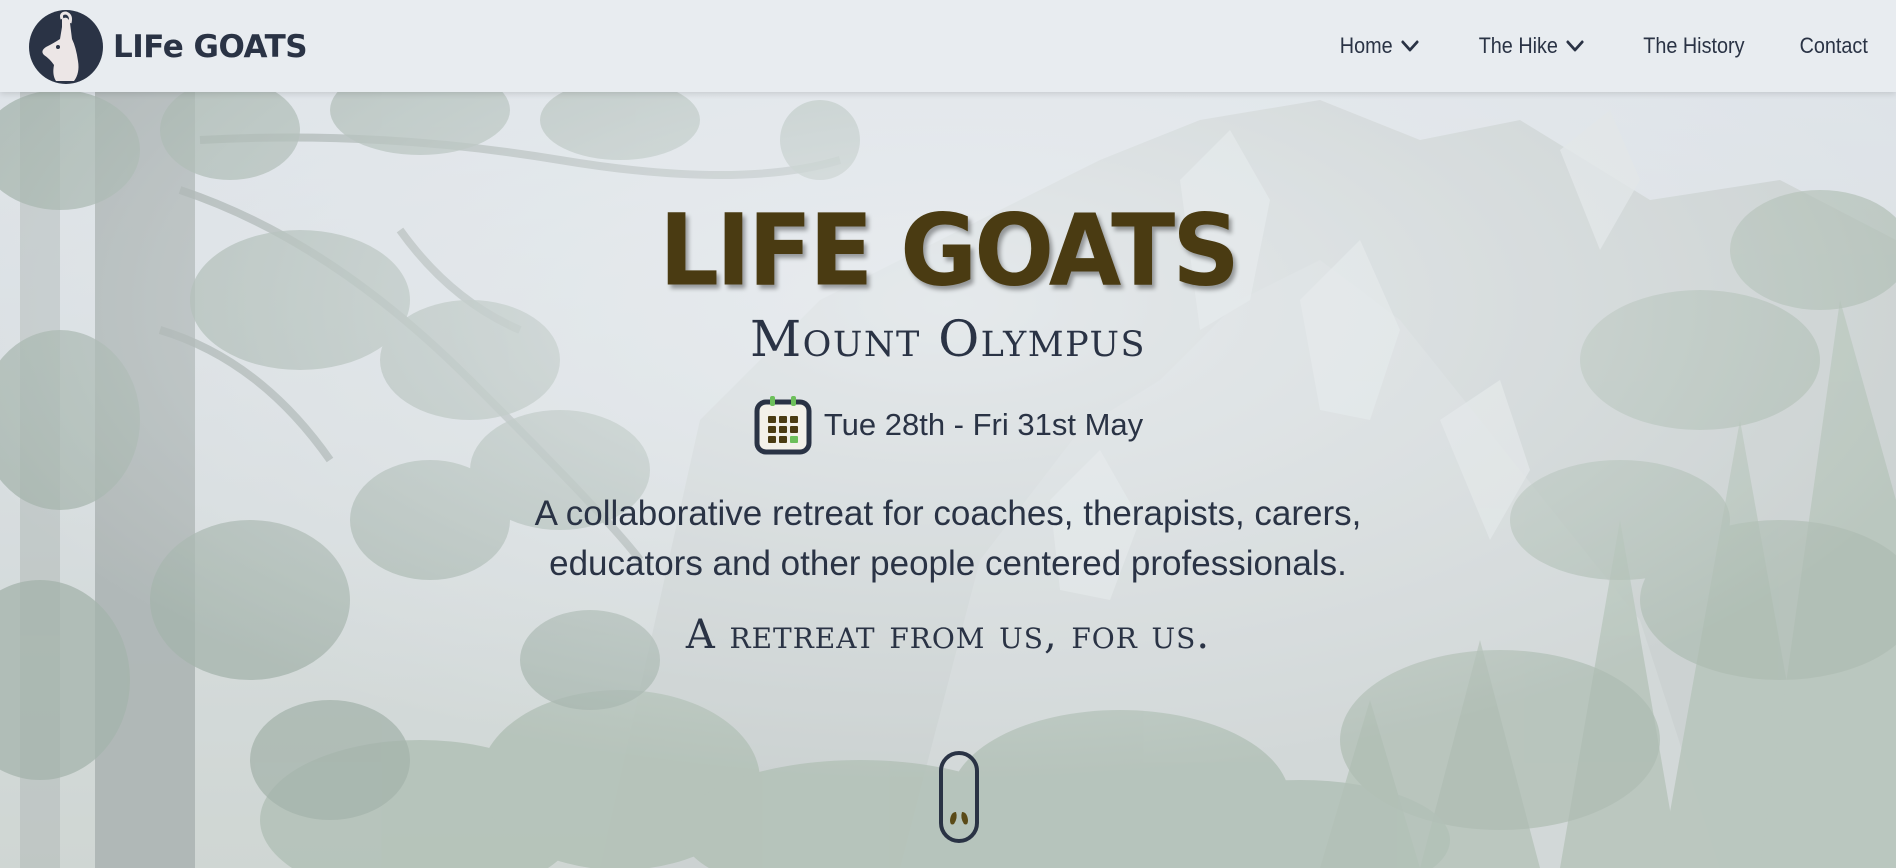 This screenshot has height=868, width=1896. I want to click on main-nav: Home The Hike The History Contact, so click(1575, 46).